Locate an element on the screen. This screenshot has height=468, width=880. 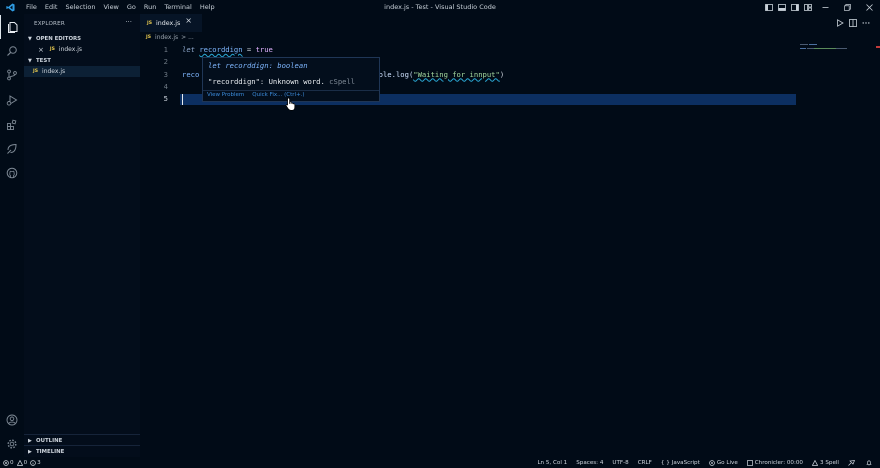
open-editors-label: OPEN EDITORS is located at coordinates (59, 38).